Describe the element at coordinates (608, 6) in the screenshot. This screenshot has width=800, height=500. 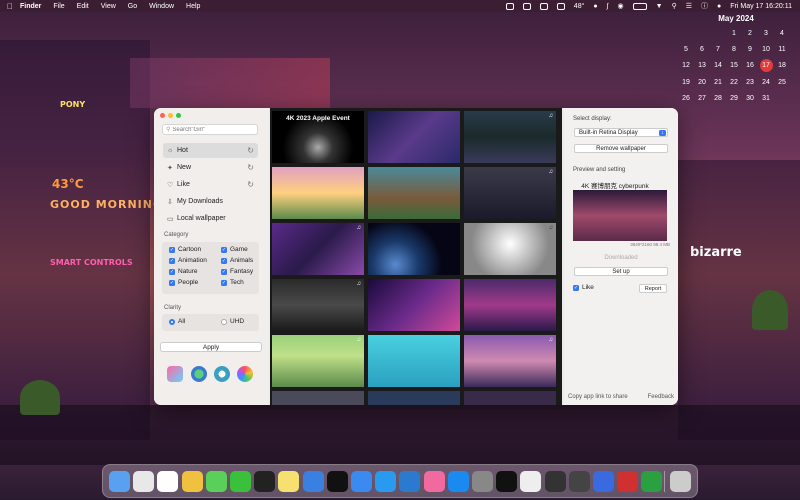
I see `bluetooth-icon: ∫` at that location.